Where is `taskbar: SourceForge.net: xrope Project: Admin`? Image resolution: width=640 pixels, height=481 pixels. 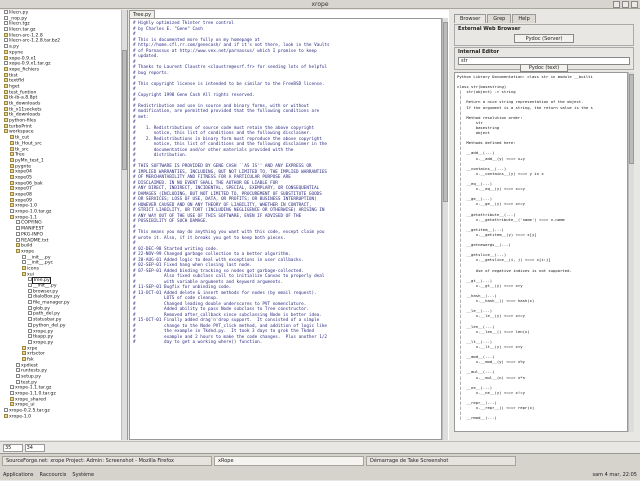
taskbar: SourceForge.net: xrope Project: Admin is located at coordinates (320, 466).